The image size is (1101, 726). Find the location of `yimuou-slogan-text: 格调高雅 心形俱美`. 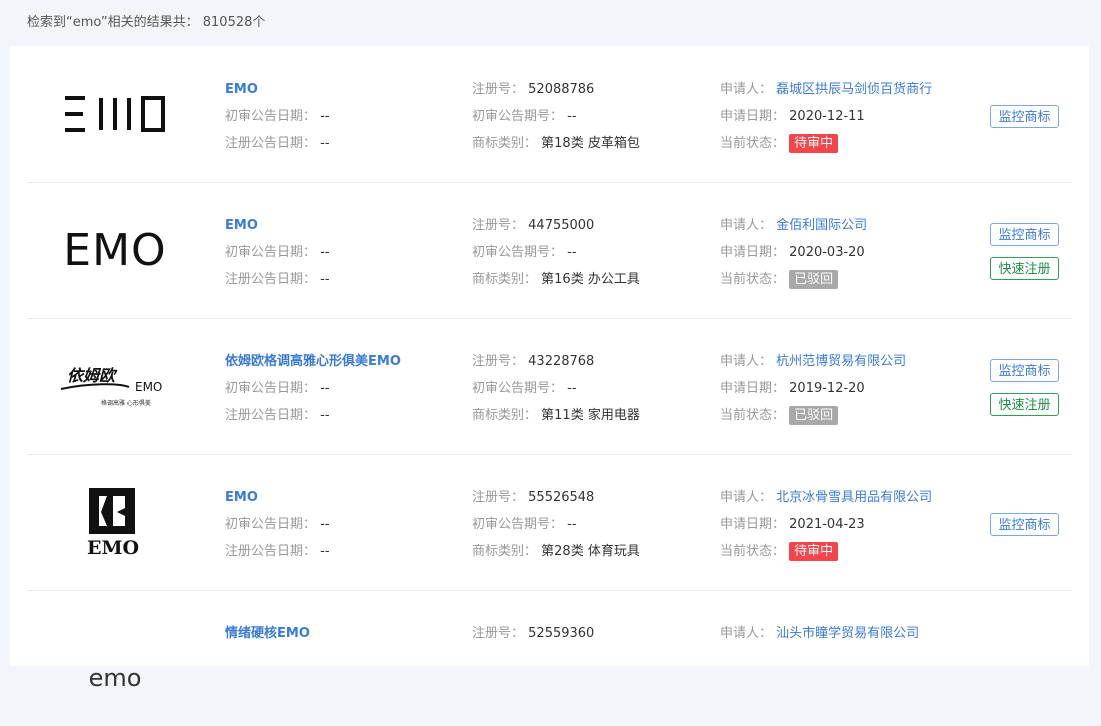

yimuou-slogan-text: 格调高雅 心形俱美 is located at coordinates (126, 403).